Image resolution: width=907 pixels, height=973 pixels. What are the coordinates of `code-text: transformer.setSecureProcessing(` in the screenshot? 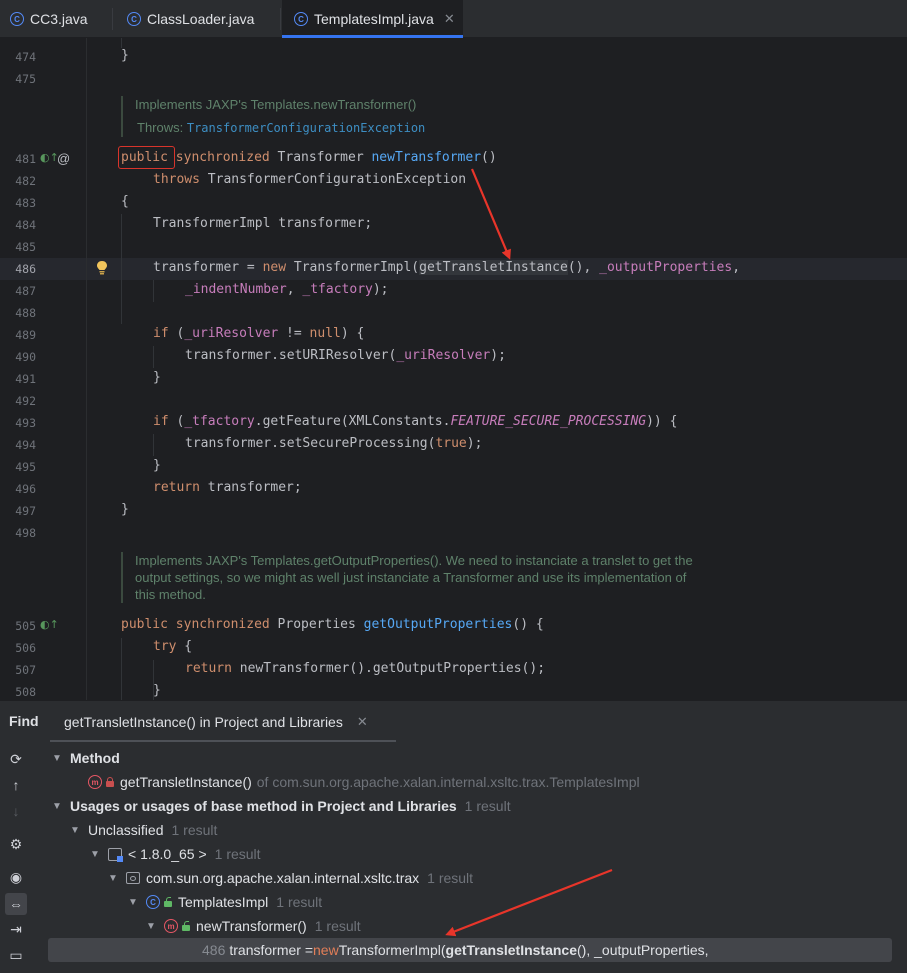 It's located at (310, 443).